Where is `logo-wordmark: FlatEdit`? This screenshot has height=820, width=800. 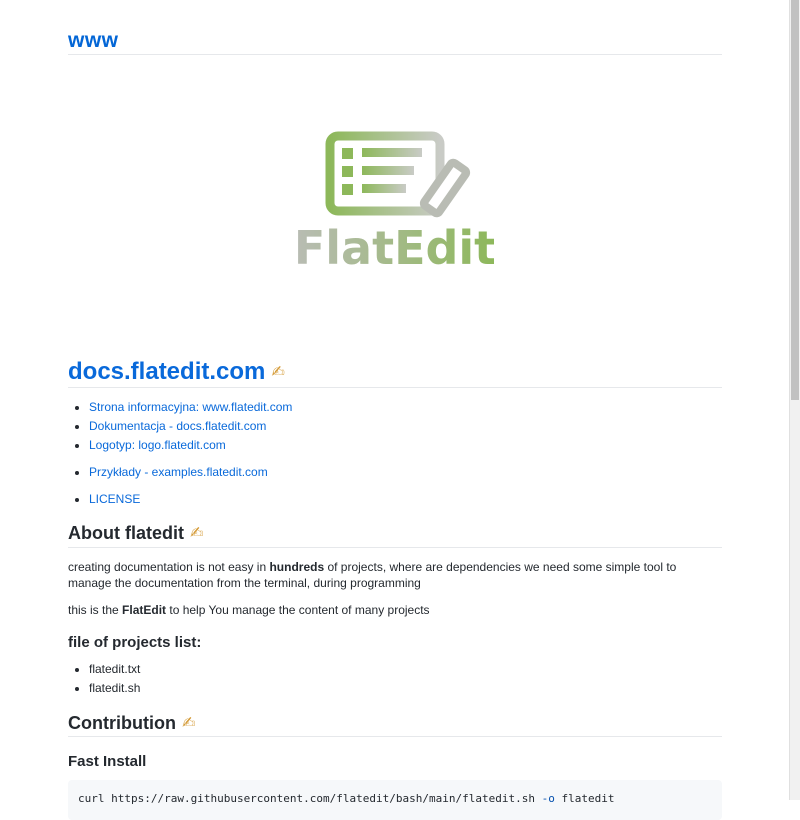
logo-wordmark: FlatEdit is located at coordinates (395, 245).